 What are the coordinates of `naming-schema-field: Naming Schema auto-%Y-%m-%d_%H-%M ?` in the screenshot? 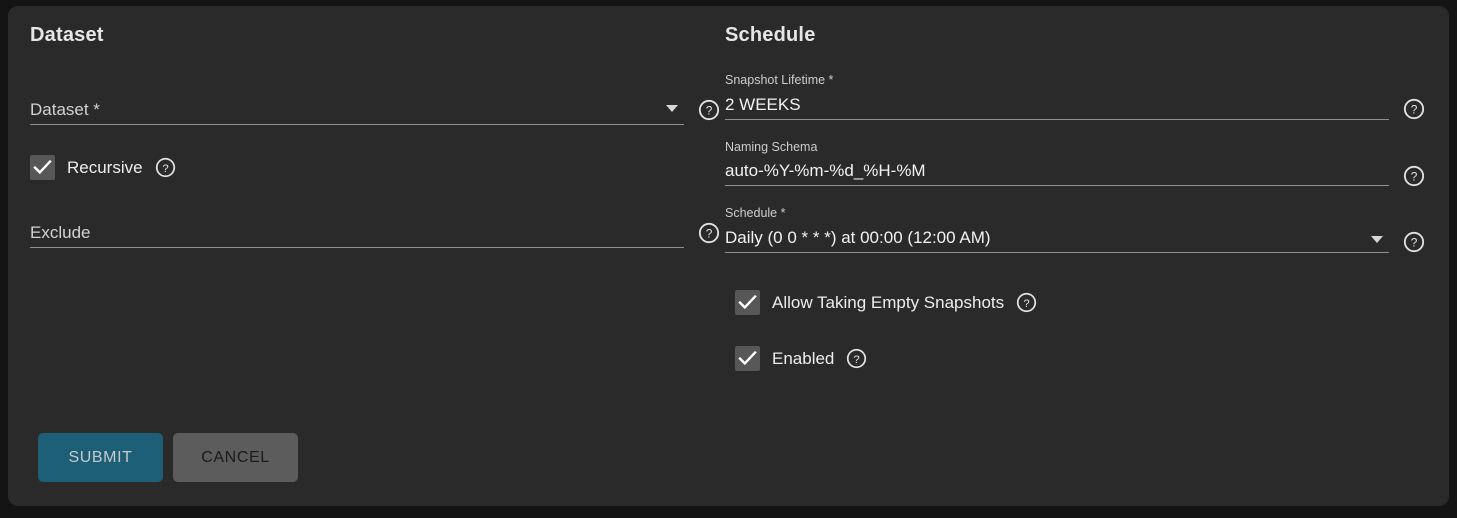 It's located at (1075, 163).